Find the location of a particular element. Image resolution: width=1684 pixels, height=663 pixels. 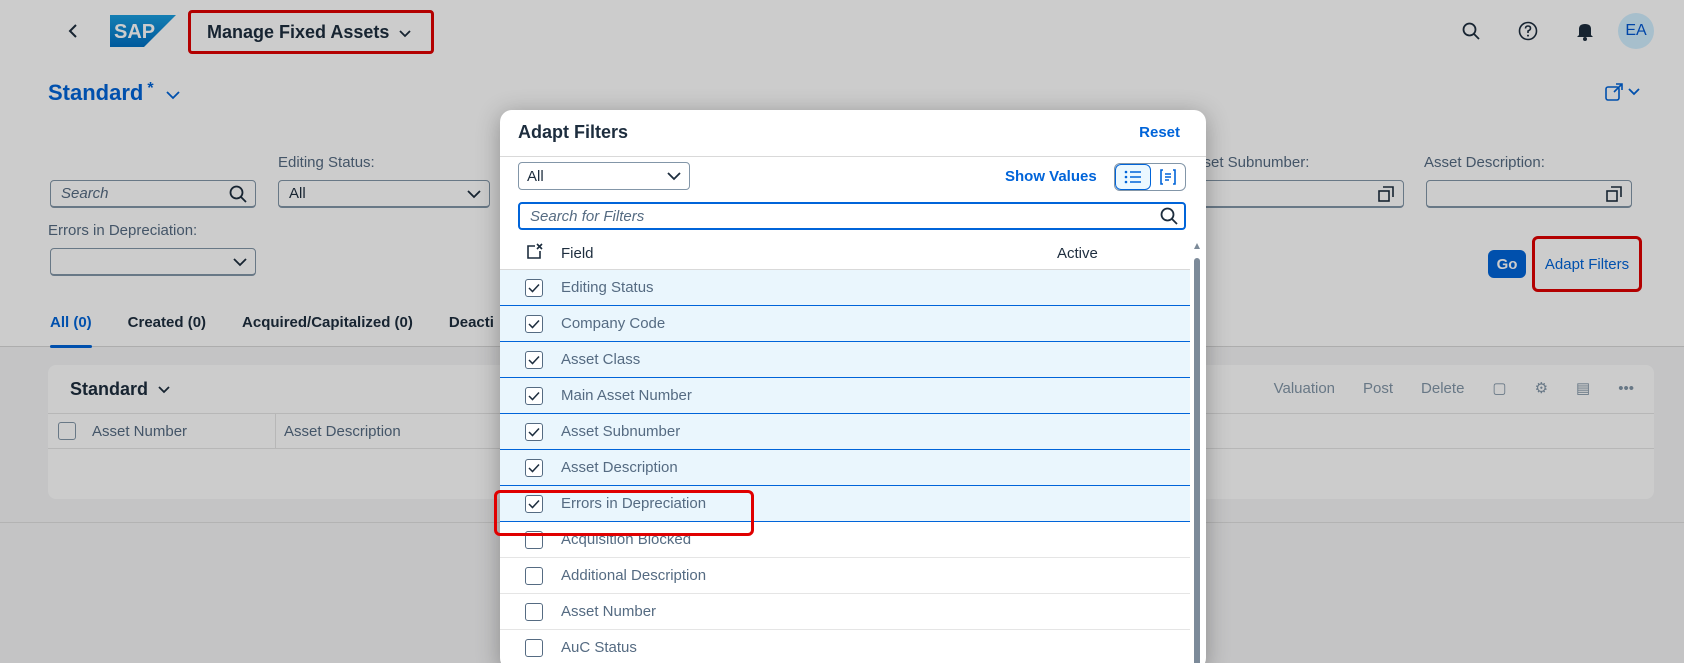

filter-label: Asset Number is located at coordinates (609, 611).